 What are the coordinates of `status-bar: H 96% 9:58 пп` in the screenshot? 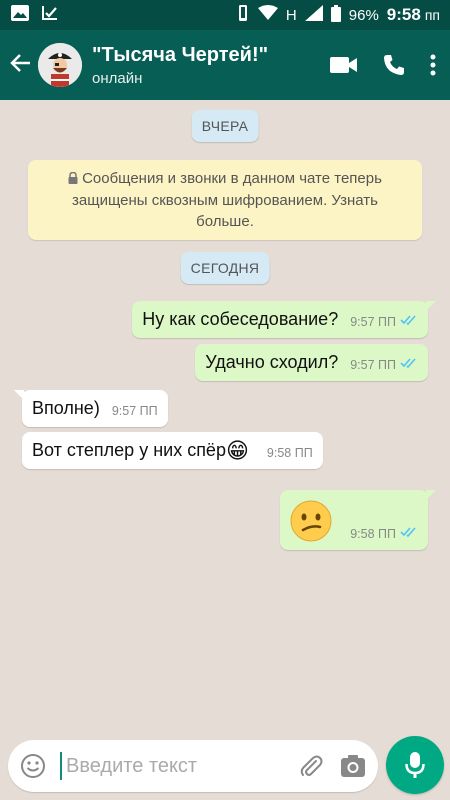 It's located at (225, 15).